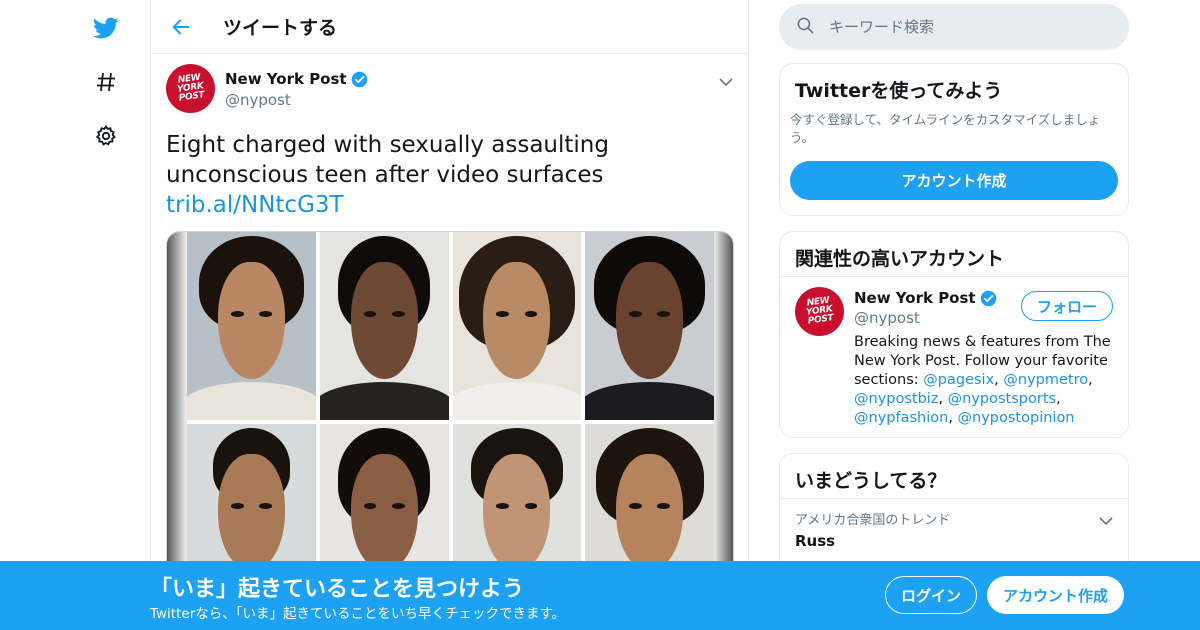  What do you see at coordinates (958, 380) in the screenshot?
I see `bio-link: @pagesix` at bounding box center [958, 380].